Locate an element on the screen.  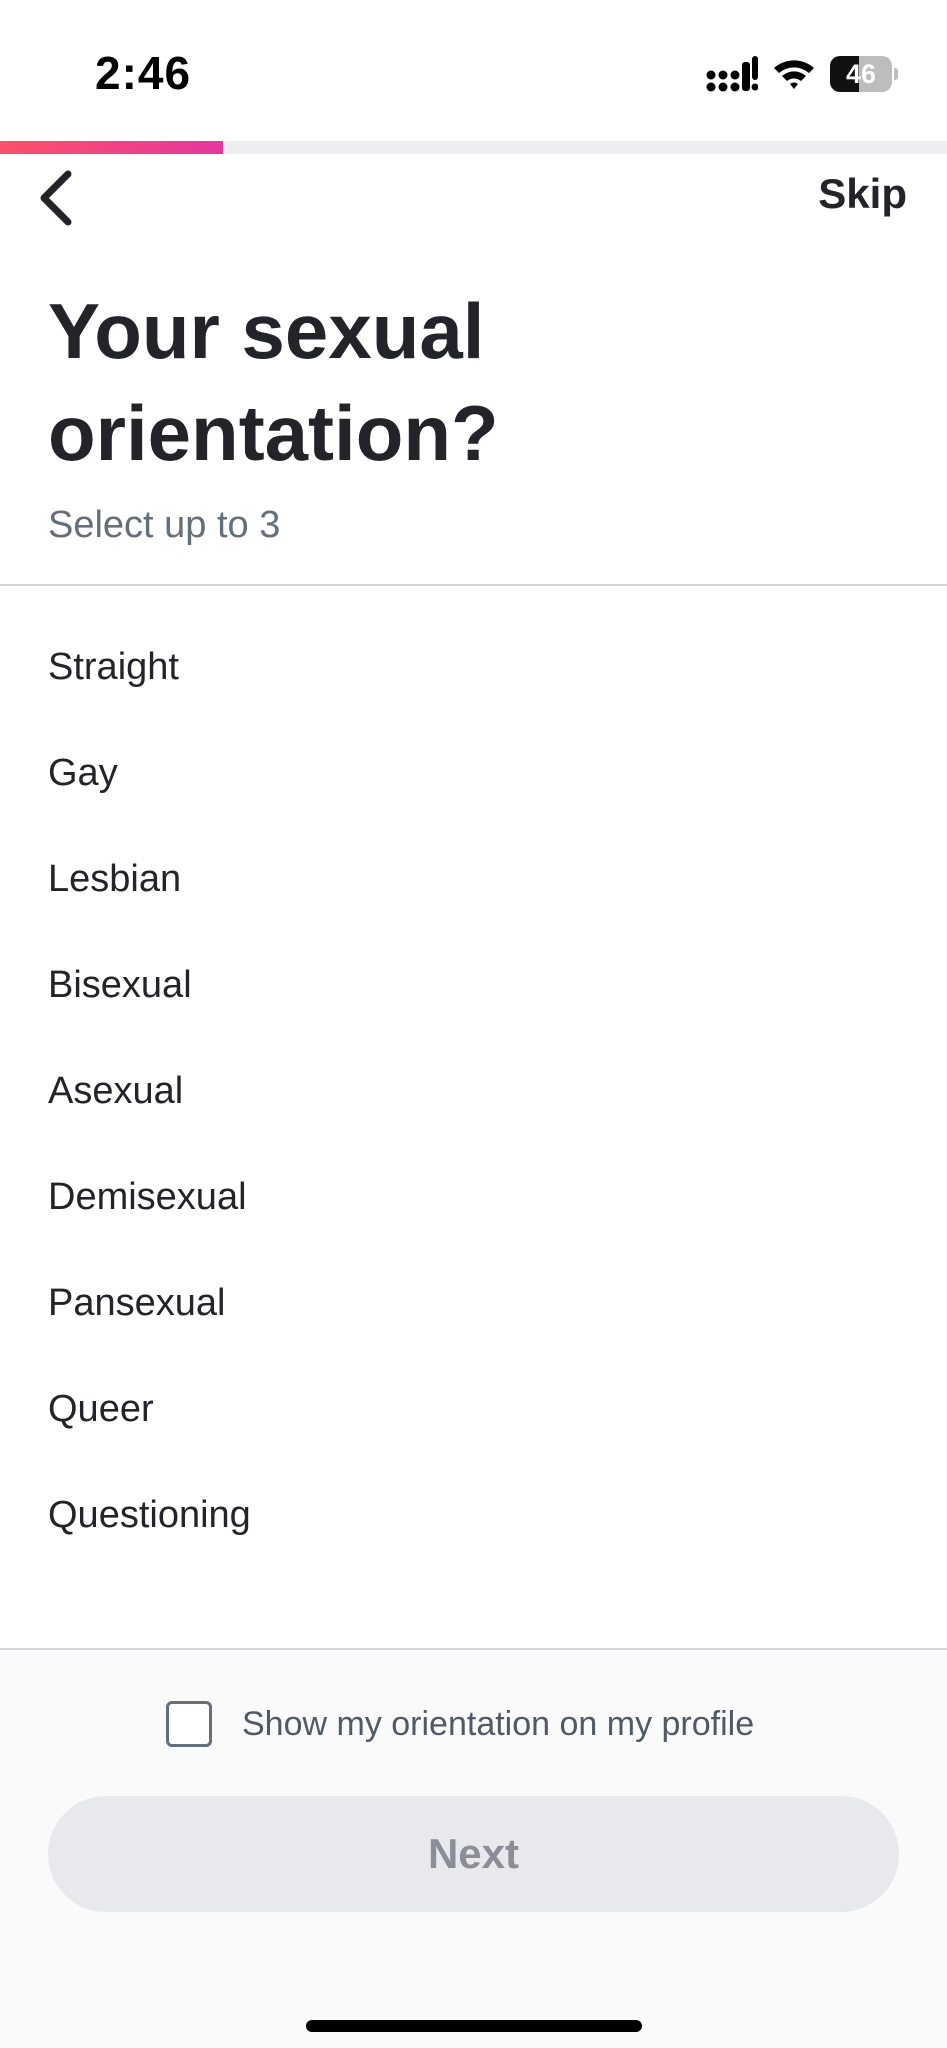
battery-icon: 46 is located at coordinates (864, 74).